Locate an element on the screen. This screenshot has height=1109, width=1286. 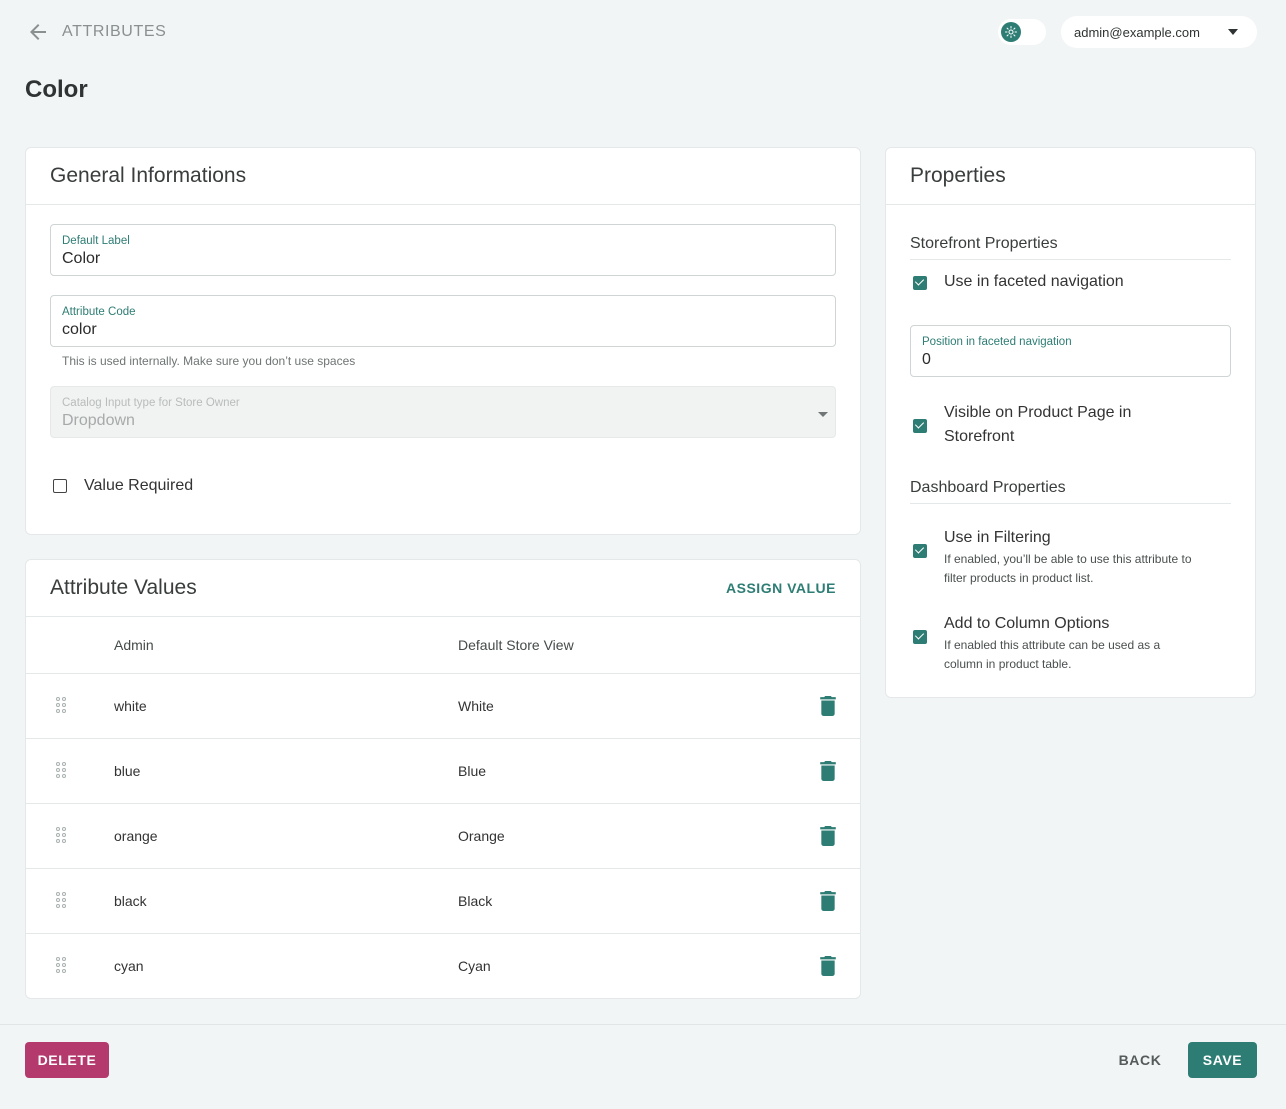
store-view-value: Orange is located at coordinates (481, 836).